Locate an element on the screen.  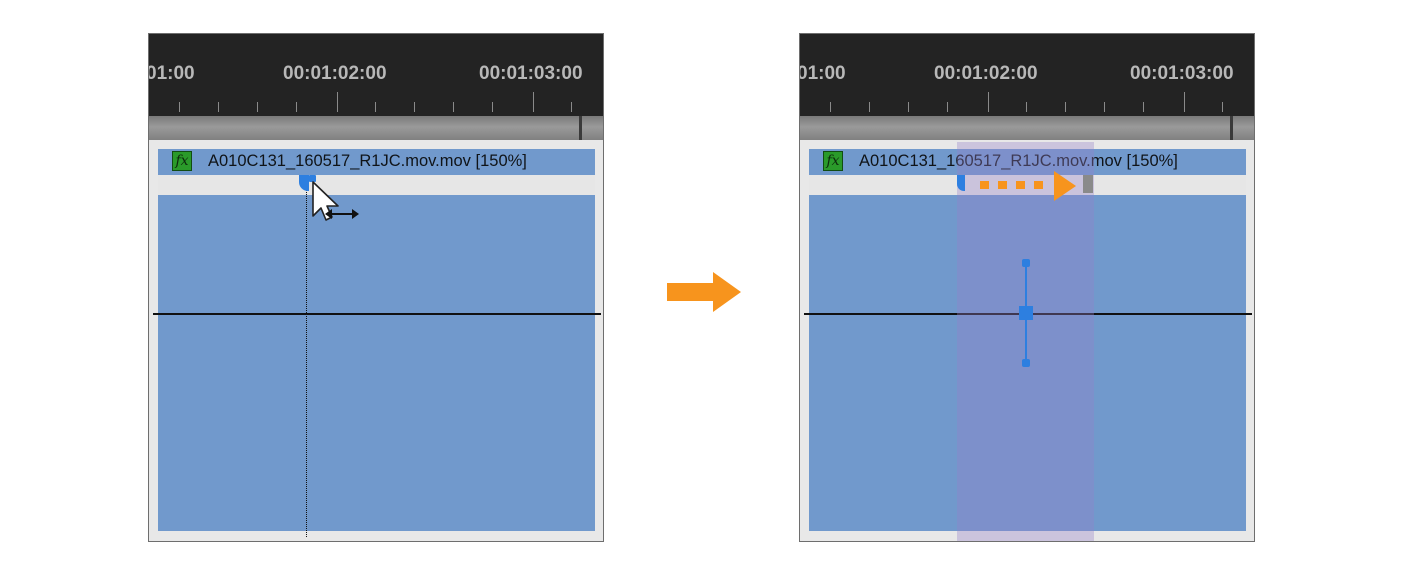
playhead-guide is located at coordinates (306, 356).